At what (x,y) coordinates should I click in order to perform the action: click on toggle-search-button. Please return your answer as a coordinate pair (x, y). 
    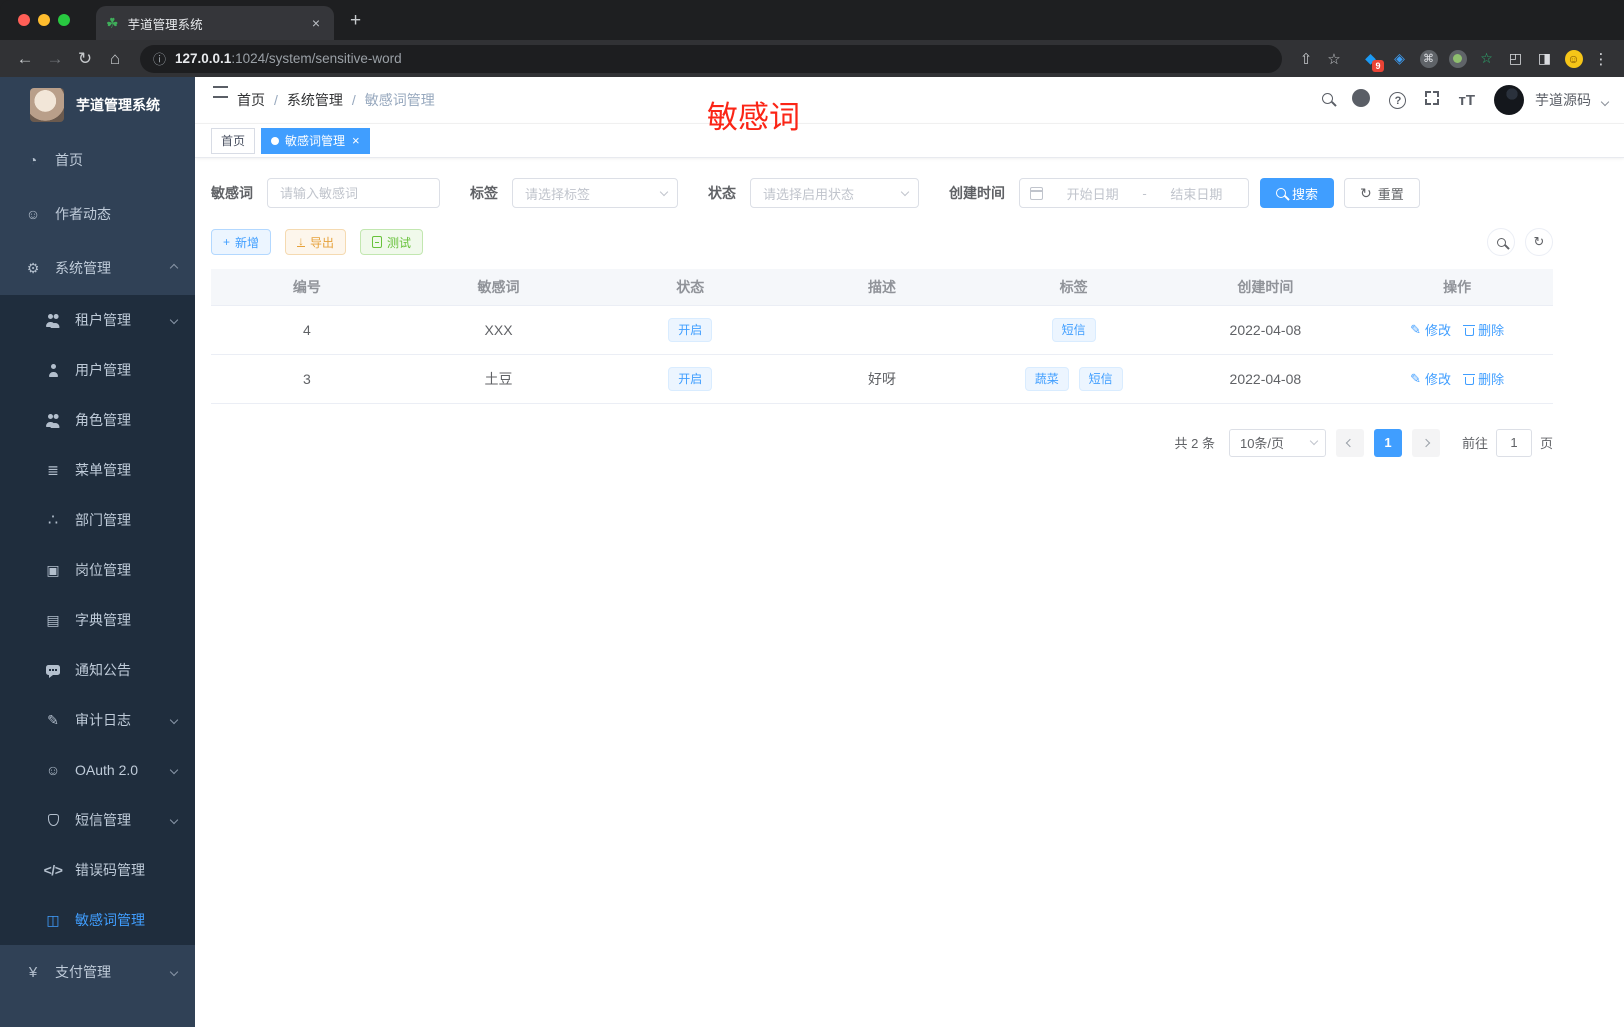
    Looking at the image, I should click on (1501, 242).